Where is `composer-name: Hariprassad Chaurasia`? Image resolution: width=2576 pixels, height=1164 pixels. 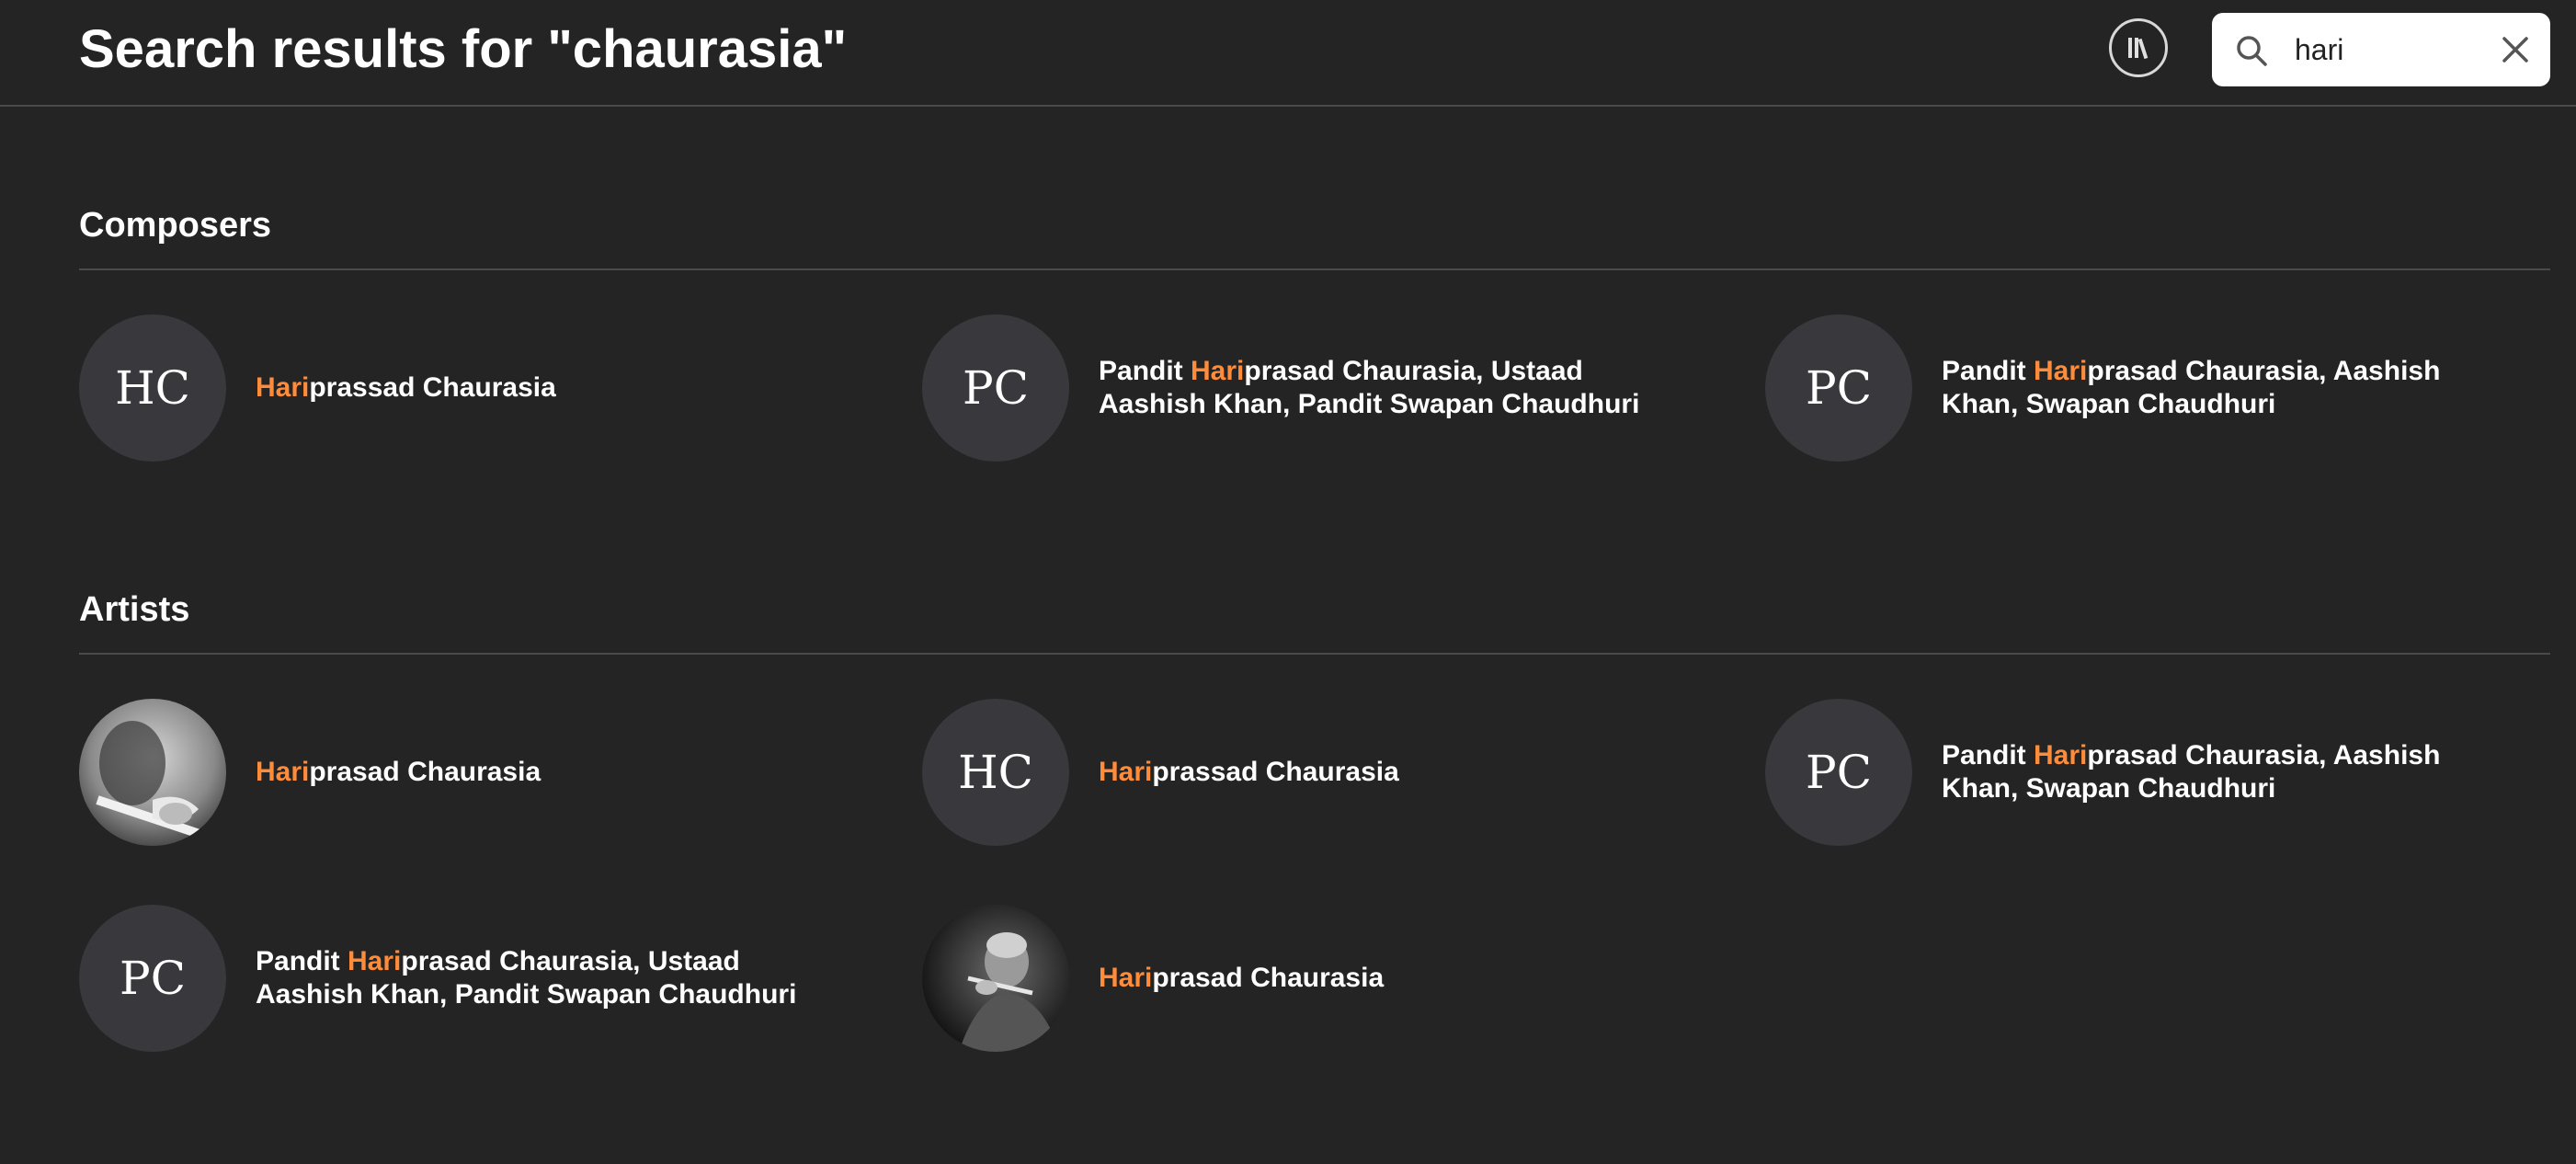 composer-name: Hariprassad Chaurasia is located at coordinates (406, 388).